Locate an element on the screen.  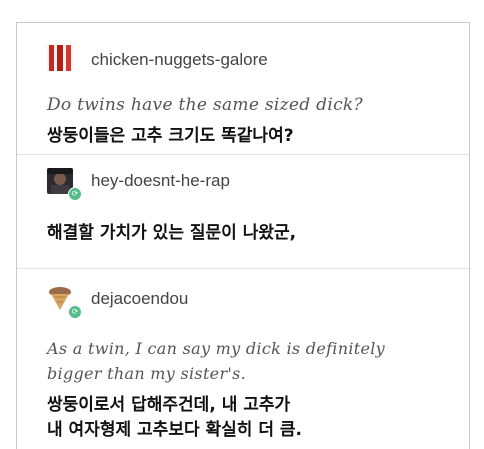
post-translation-line-2: 내 여자형제 고추보다 확실히 더 큼. is located at coordinates (175, 430).